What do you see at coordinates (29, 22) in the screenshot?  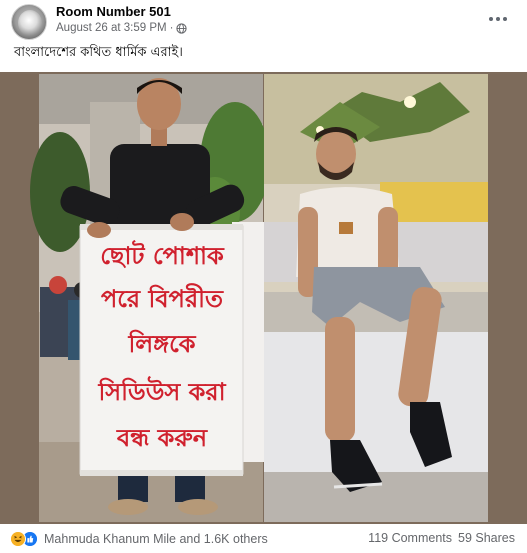 I see `author-avatar` at bounding box center [29, 22].